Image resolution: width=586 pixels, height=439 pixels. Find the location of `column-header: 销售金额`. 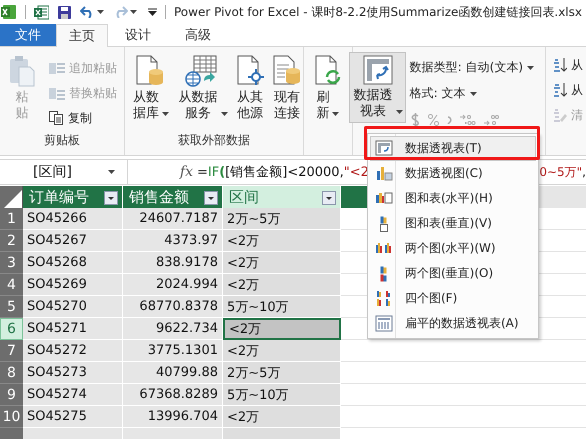

column-header: 销售金额 is located at coordinates (173, 197).